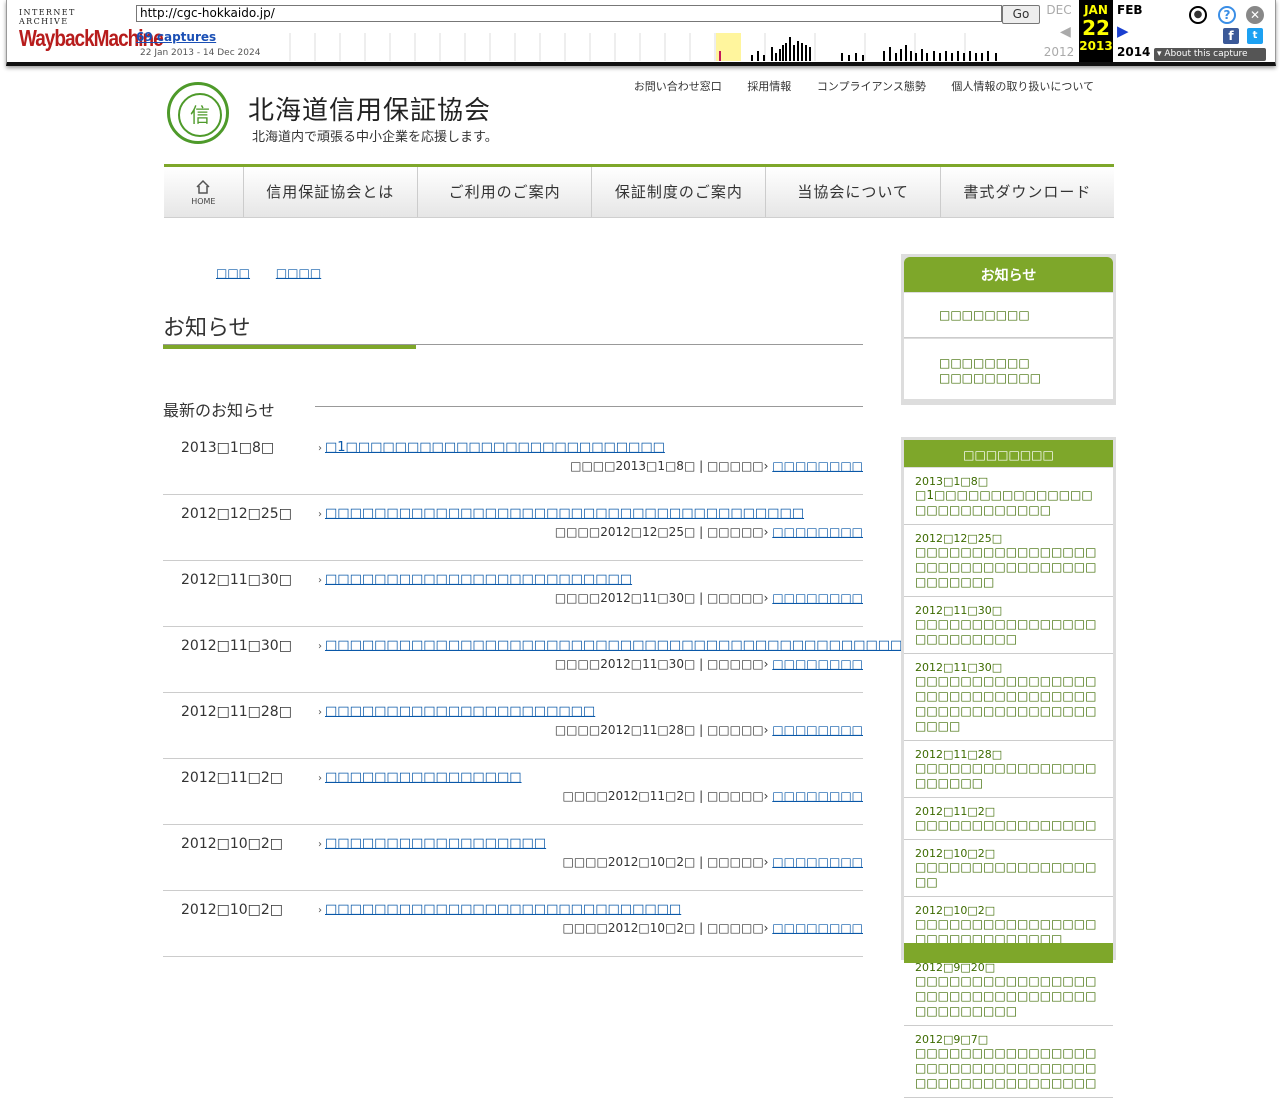  Describe the element at coordinates (423, 777) in the screenshot. I see `news-title-link: □□□□□□□□□□□□□□□□` at that location.